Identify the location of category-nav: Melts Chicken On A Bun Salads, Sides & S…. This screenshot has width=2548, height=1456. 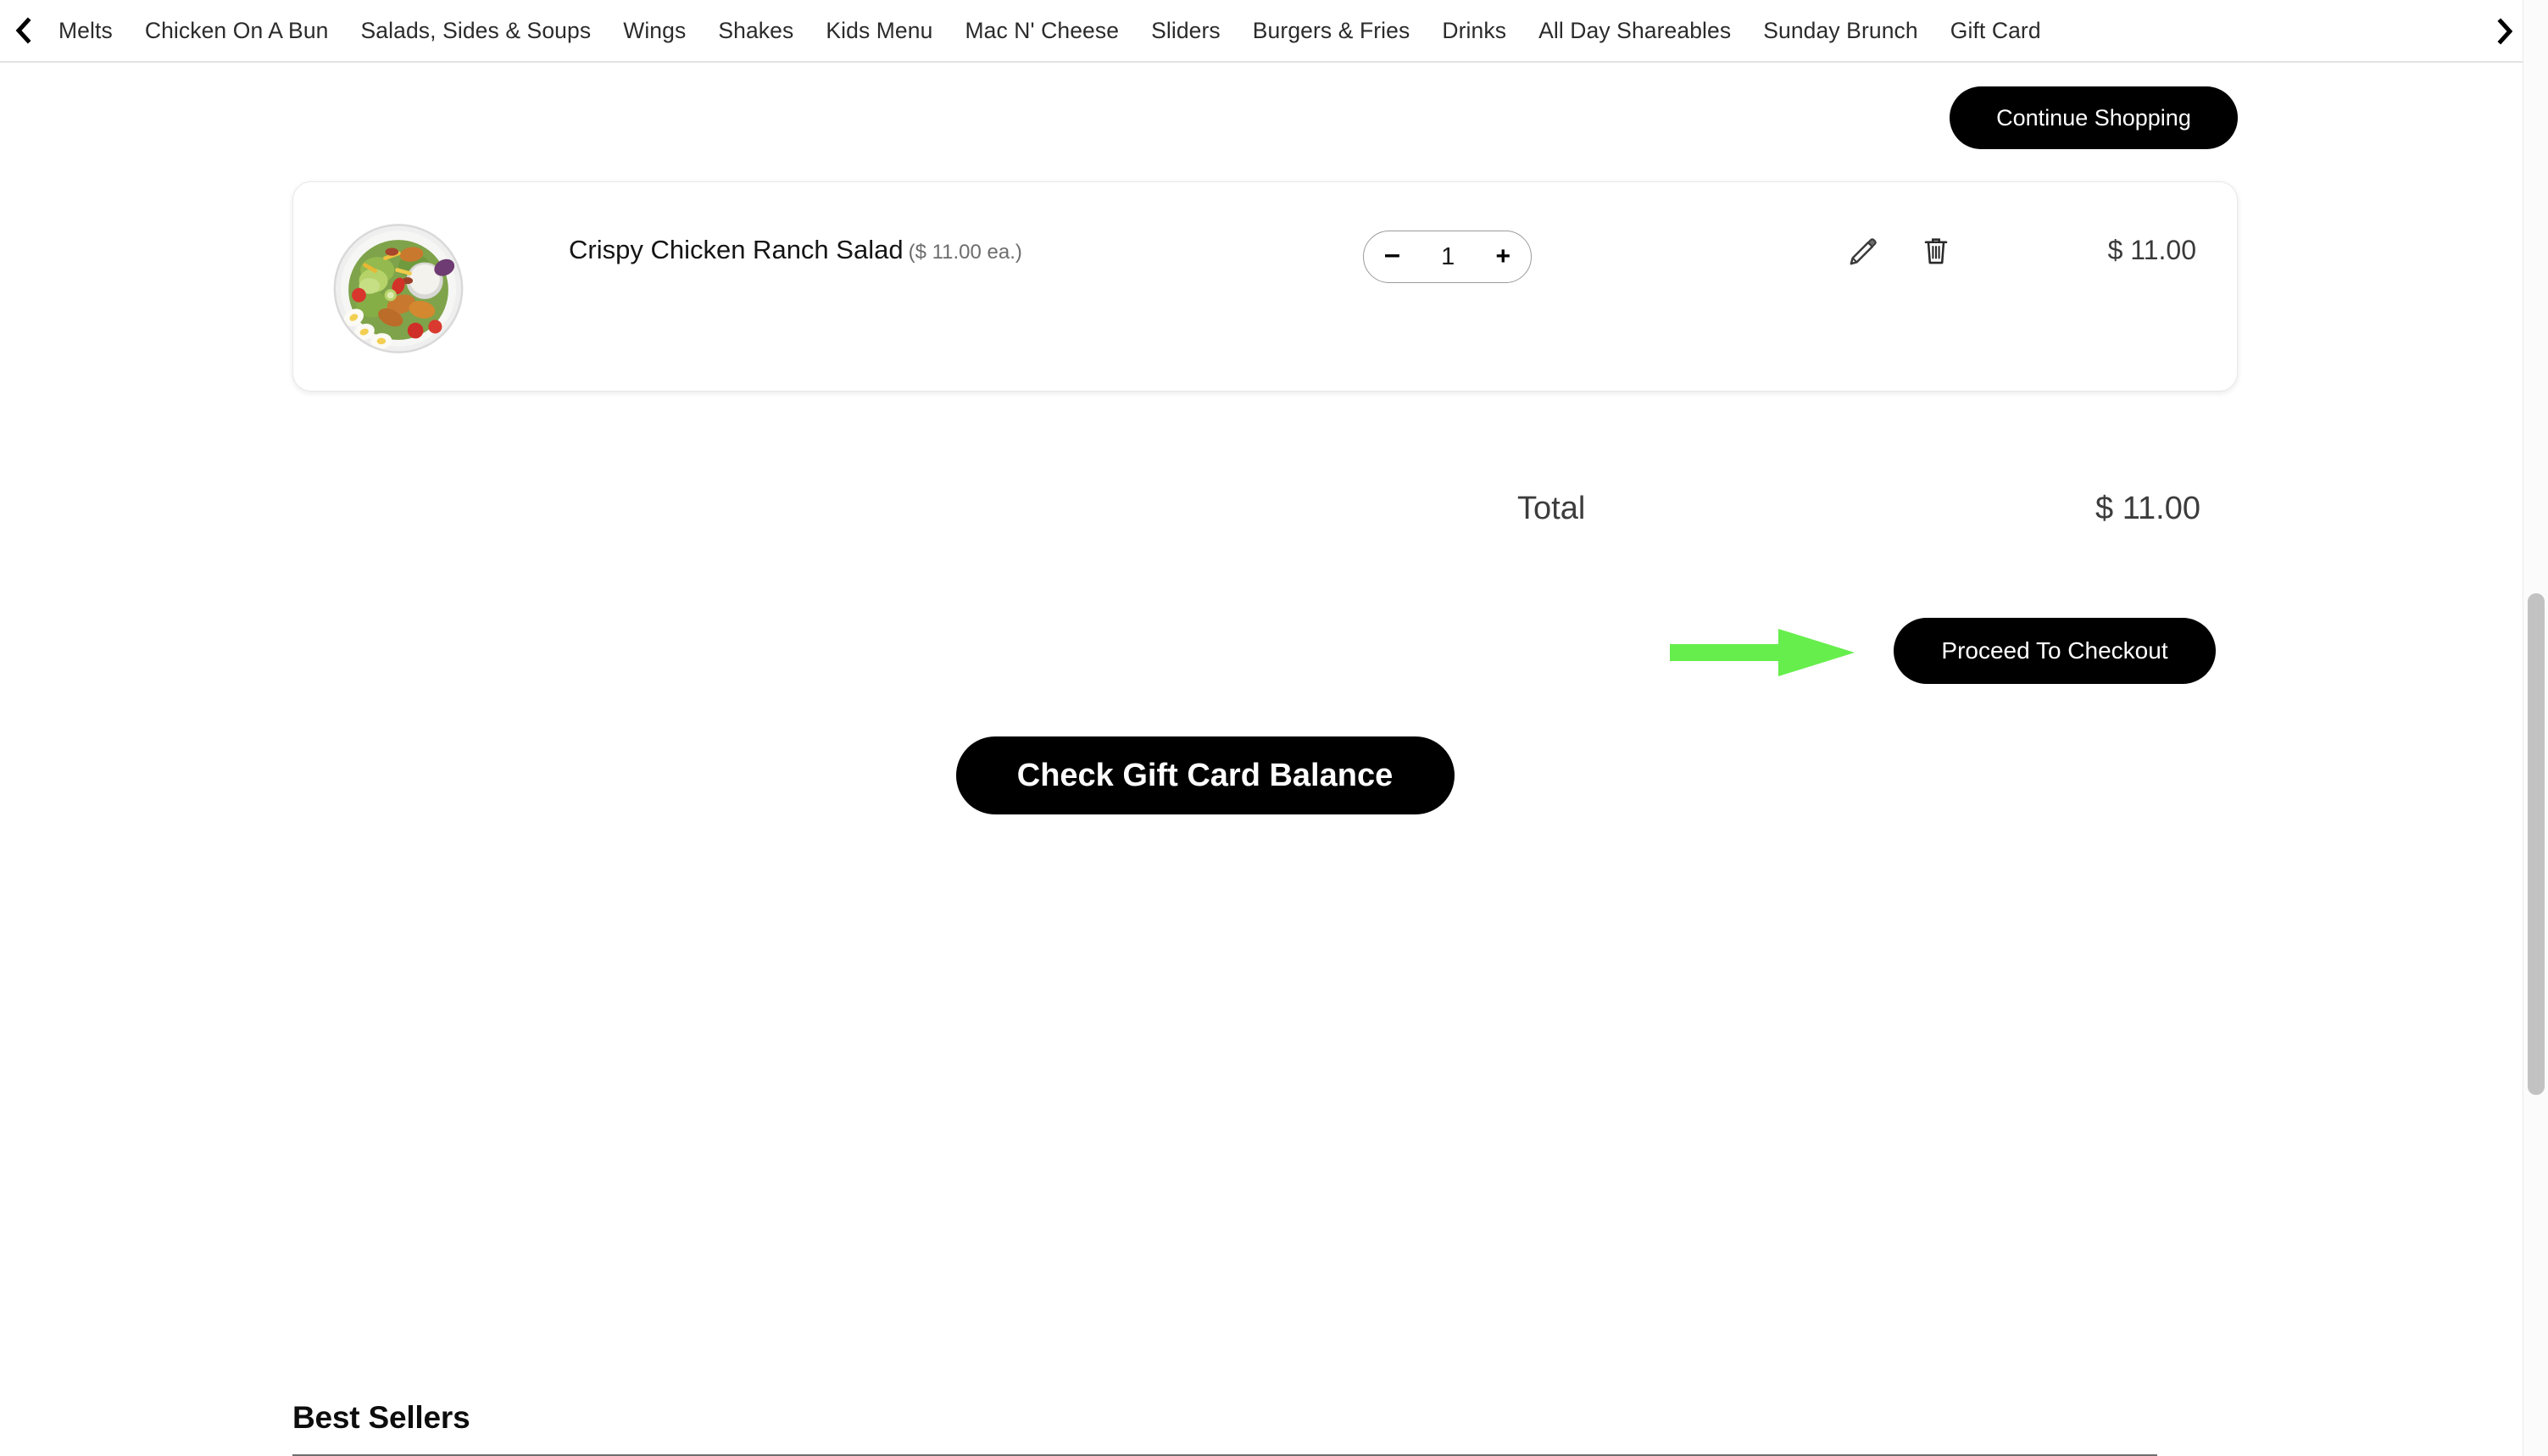
(1267, 32).